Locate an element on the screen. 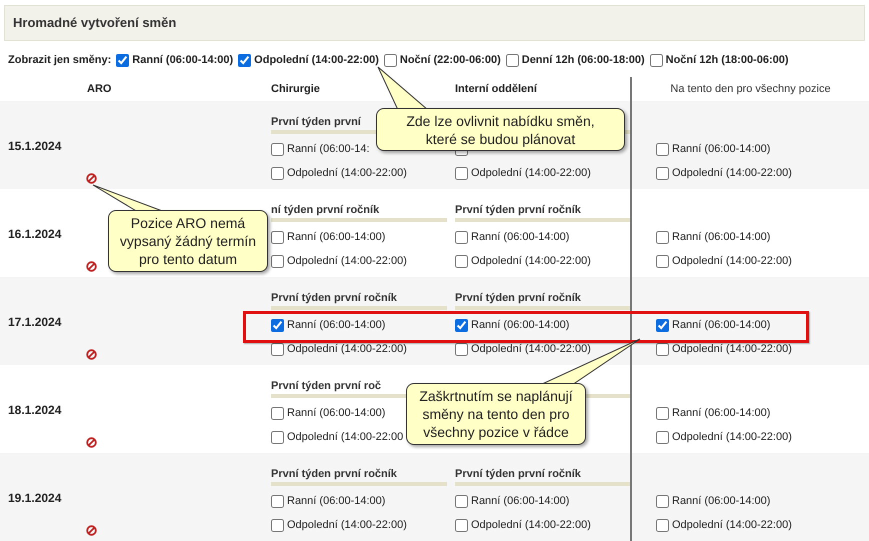  group-heading: ní týden první ročník is located at coordinates (325, 210).